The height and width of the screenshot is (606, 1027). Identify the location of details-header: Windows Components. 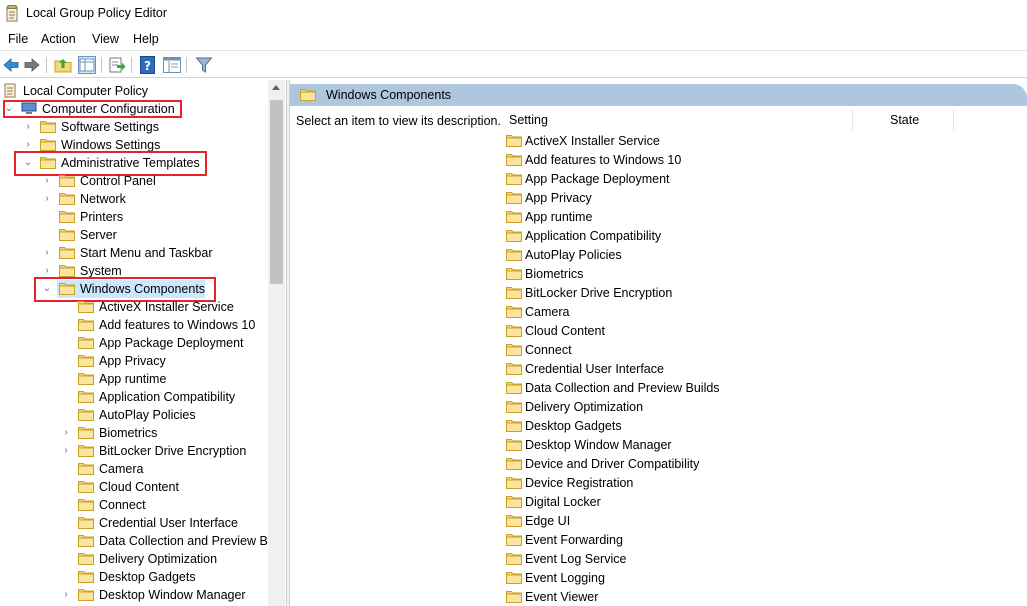
(658, 95).